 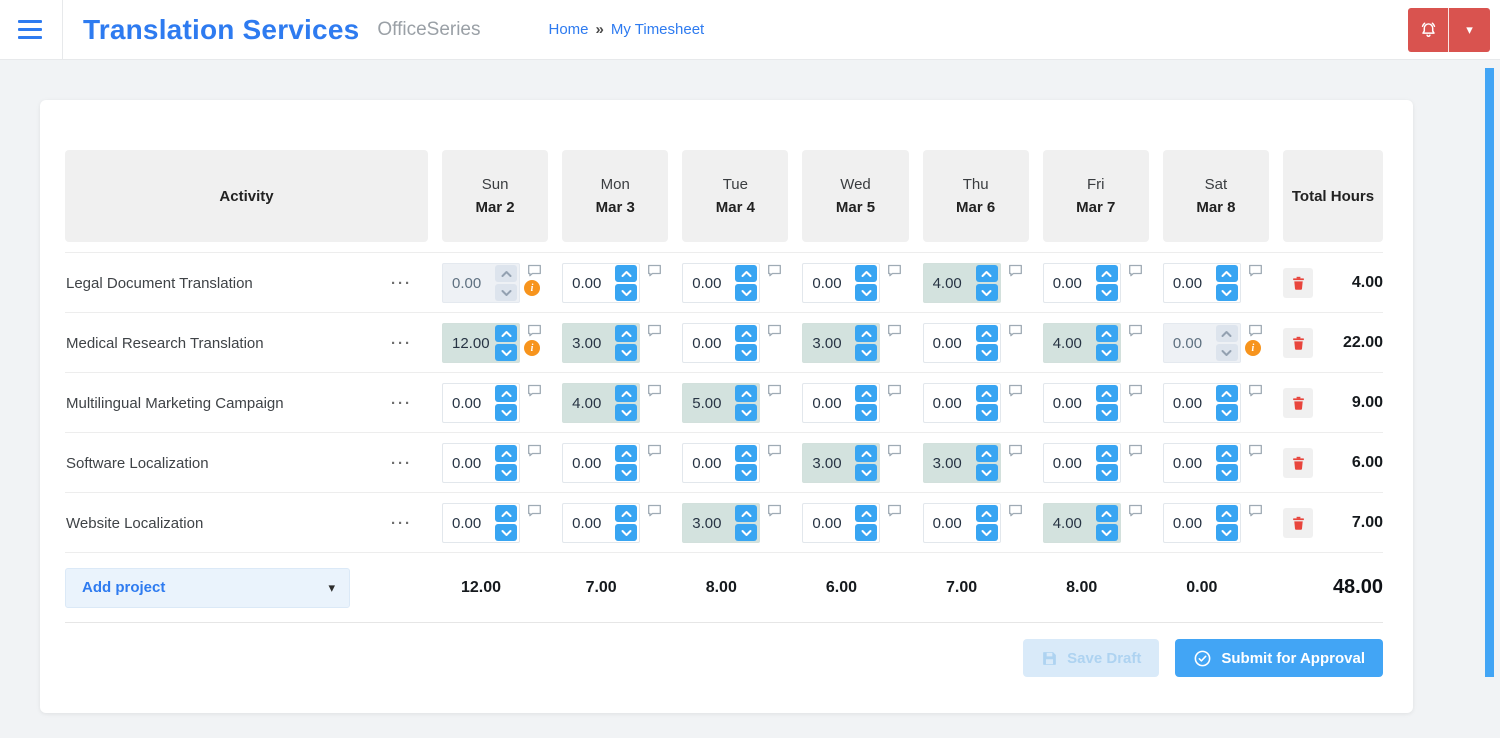 What do you see at coordinates (1279, 658) in the screenshot?
I see `submit-for-approval-button: Submit for Approval` at bounding box center [1279, 658].